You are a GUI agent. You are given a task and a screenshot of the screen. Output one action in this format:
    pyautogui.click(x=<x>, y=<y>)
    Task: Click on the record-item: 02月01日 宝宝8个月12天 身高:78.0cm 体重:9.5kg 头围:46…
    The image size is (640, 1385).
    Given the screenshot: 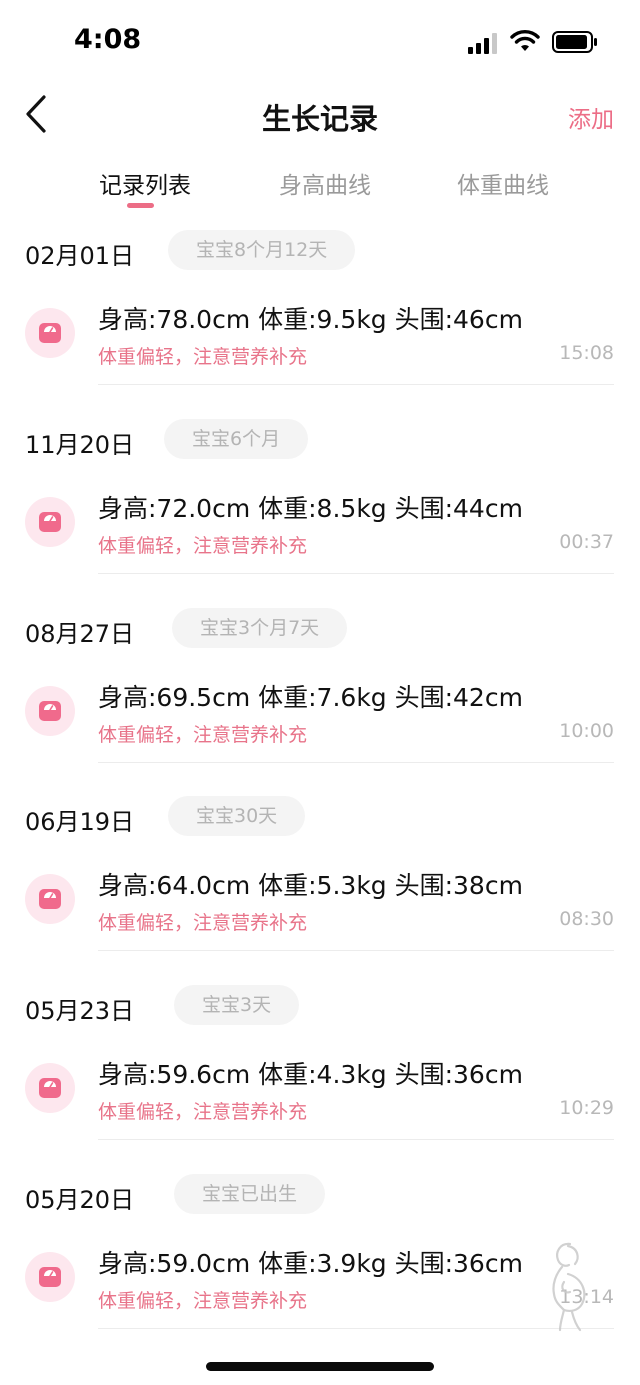 What is the action you would take?
    pyautogui.click(x=320, y=320)
    